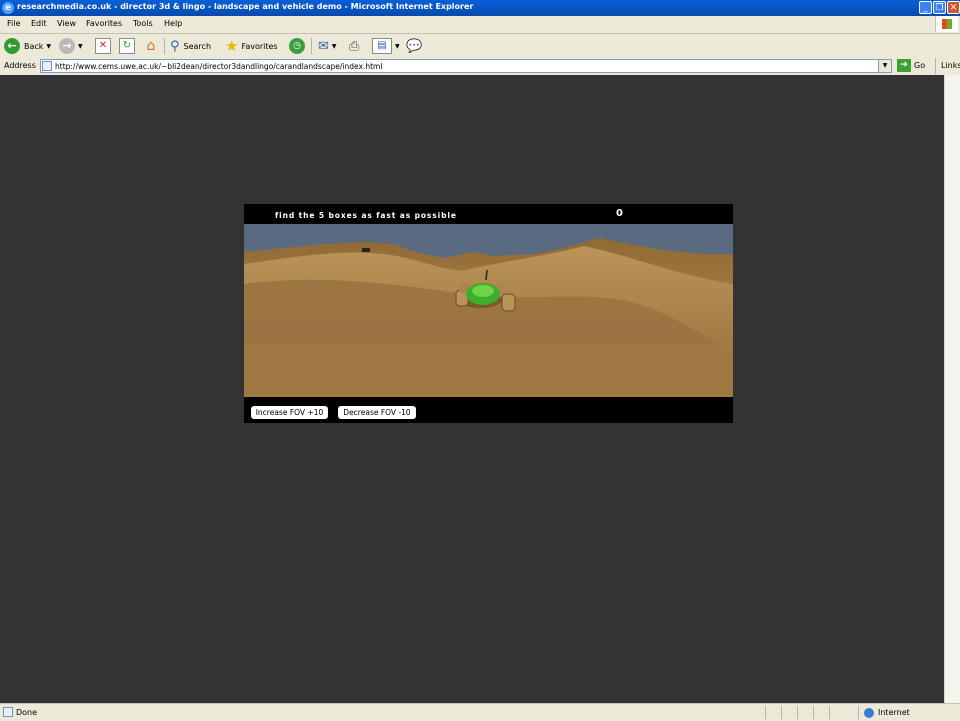 Image resolution: width=960 pixels, height=721 pixels. Describe the element at coordinates (197, 46) in the screenshot. I see `search-label: Search` at that location.